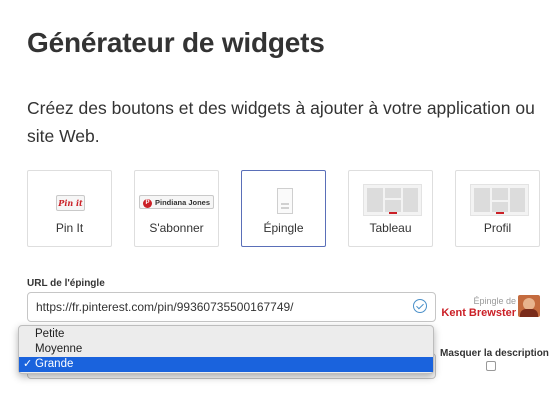 The image size is (560, 393). Describe the element at coordinates (226, 364) in the screenshot. I see `size-option-large: ✓ Grande` at that location.